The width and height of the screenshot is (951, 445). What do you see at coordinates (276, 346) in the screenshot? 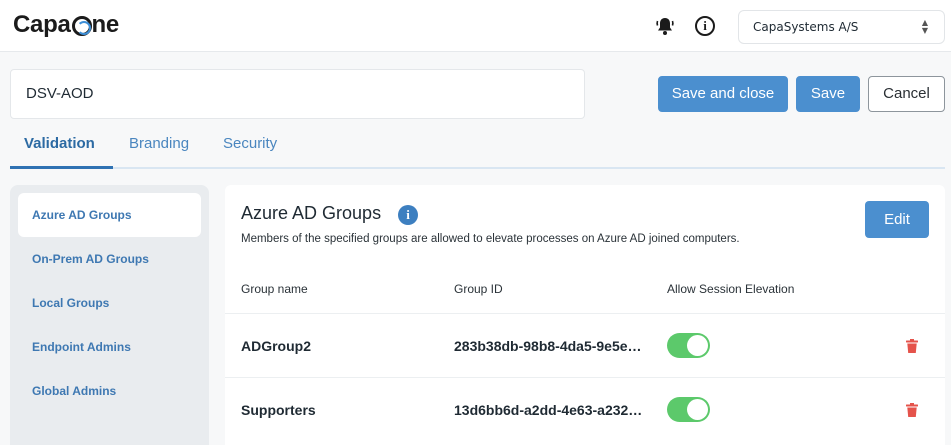
I see `group-name-cell: ADGroup2` at bounding box center [276, 346].